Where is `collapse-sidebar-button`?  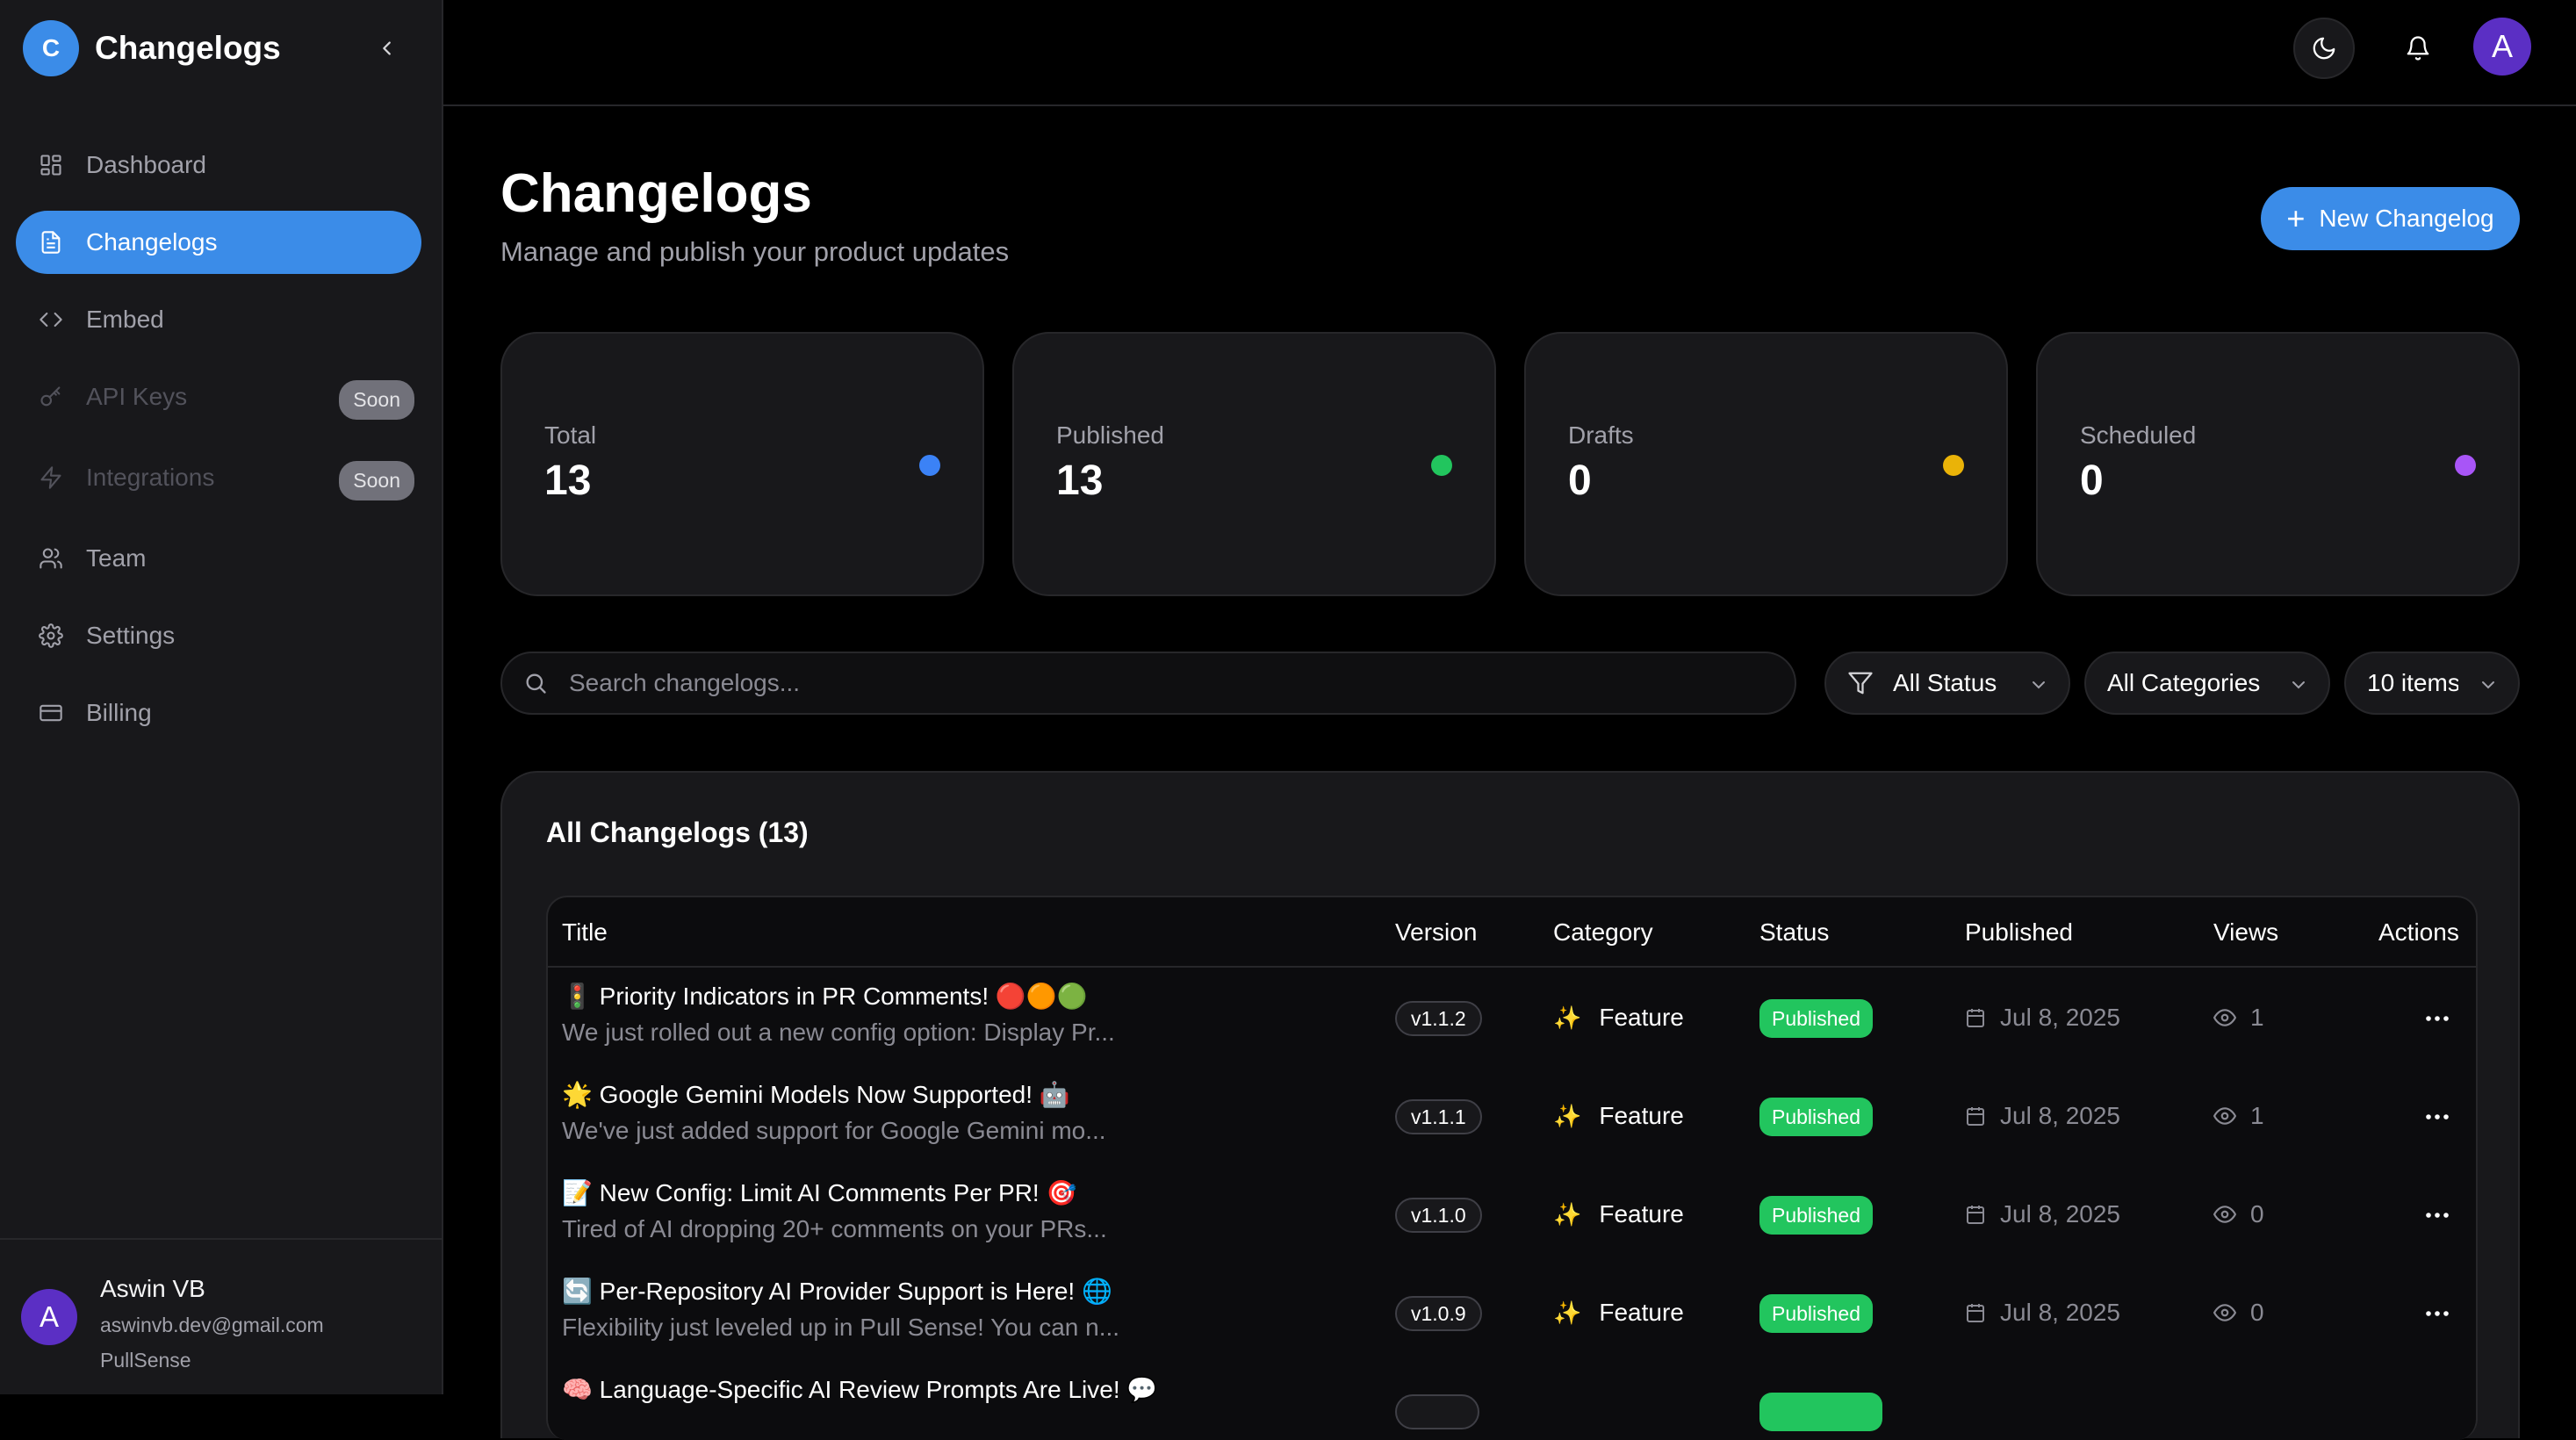 collapse-sidebar-button is located at coordinates (387, 48).